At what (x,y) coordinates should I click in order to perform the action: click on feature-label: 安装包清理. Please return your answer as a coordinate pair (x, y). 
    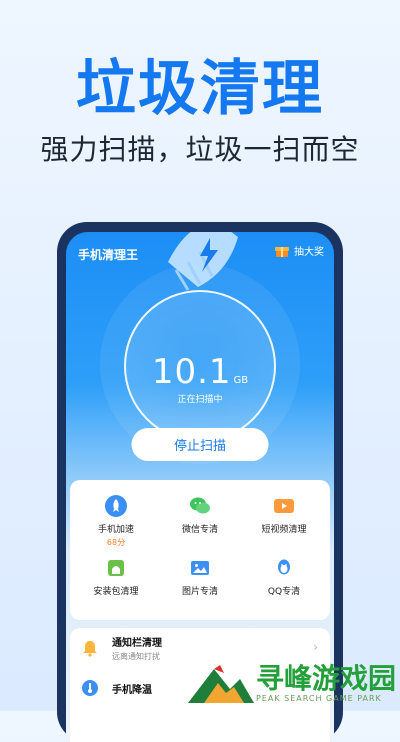
    Looking at the image, I should click on (116, 592).